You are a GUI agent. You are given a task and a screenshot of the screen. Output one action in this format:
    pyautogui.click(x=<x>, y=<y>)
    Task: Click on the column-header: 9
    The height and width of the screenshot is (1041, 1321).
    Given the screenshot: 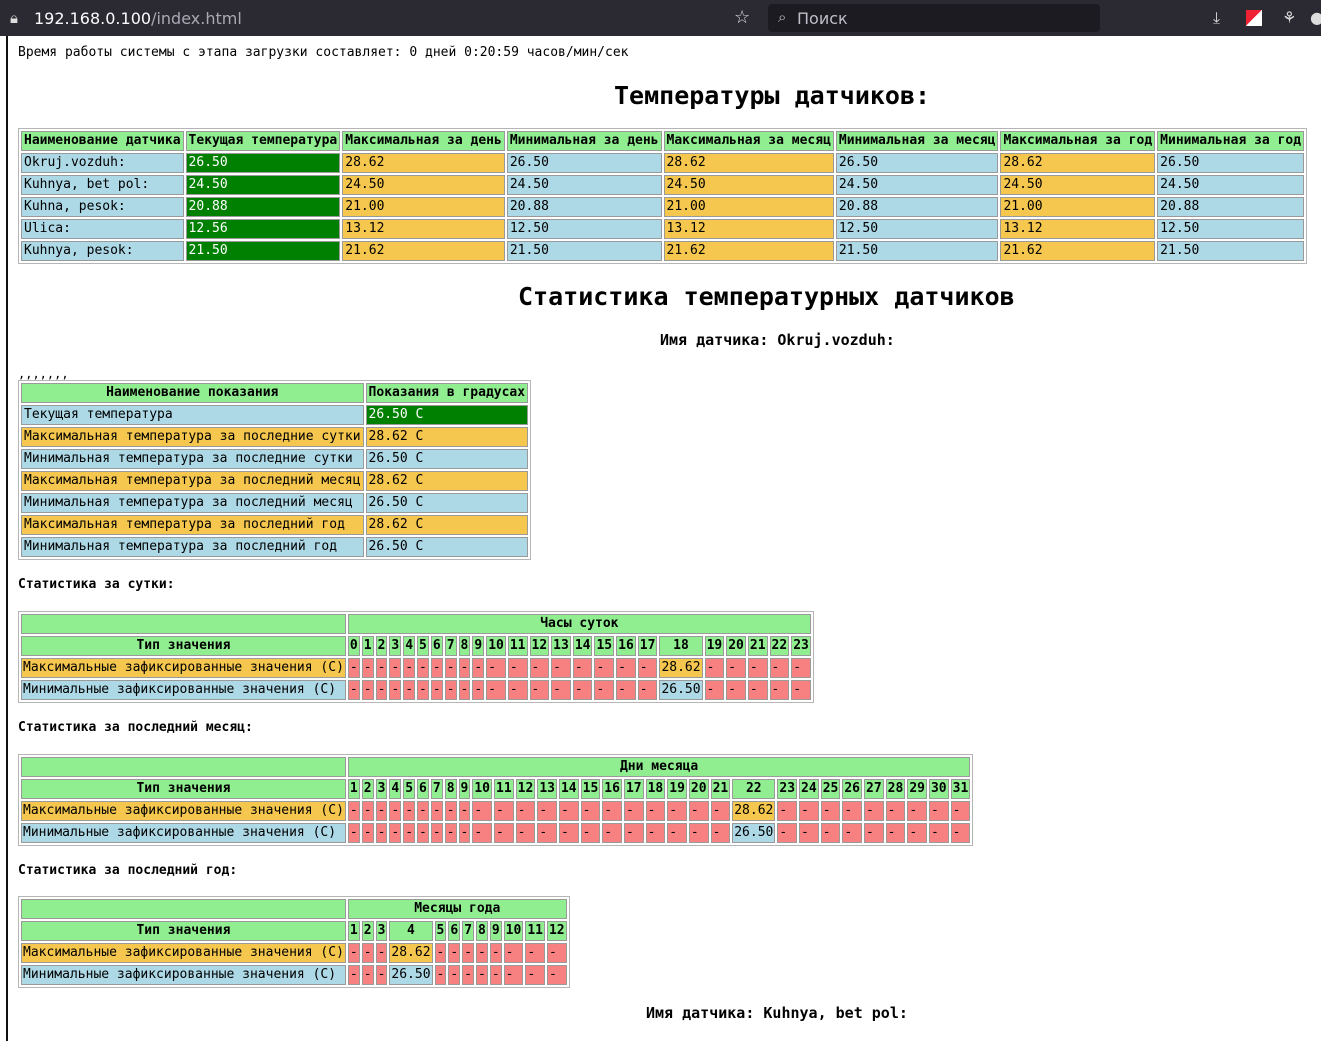 What is the action you would take?
    pyautogui.click(x=478, y=646)
    